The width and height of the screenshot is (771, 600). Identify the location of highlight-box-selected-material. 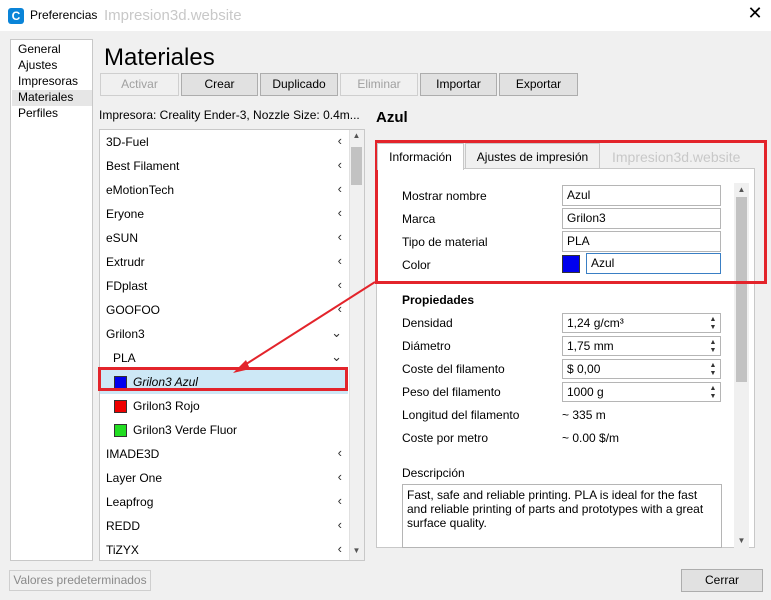
(223, 379).